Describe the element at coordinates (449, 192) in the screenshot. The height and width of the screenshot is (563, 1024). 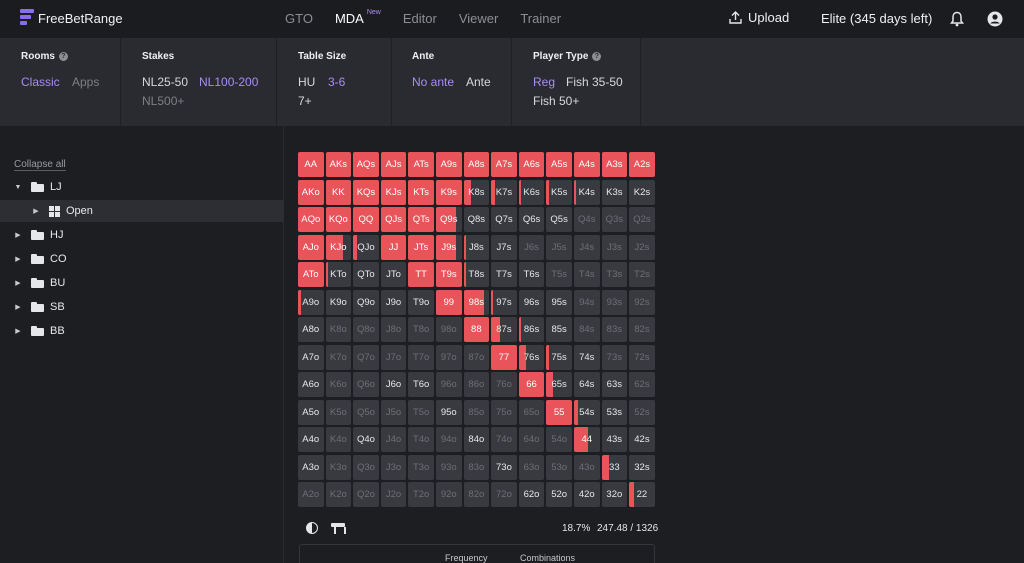
I see `hand-cell-k9s: K9s` at that location.